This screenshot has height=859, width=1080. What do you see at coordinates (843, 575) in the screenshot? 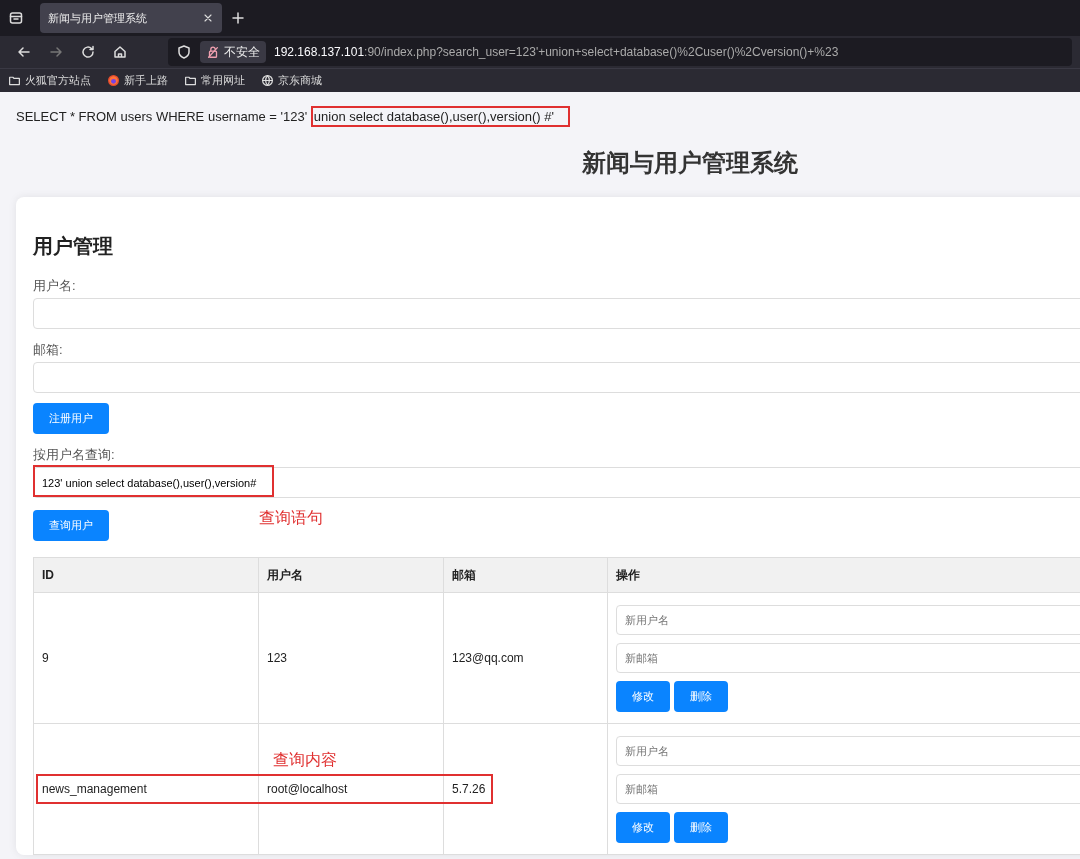
I see `column-header: 操作` at bounding box center [843, 575].